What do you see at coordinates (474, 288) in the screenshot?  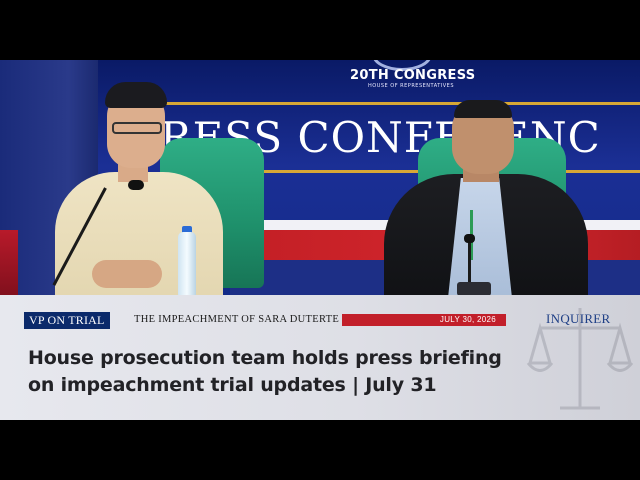 I see `mic-base-device` at bounding box center [474, 288].